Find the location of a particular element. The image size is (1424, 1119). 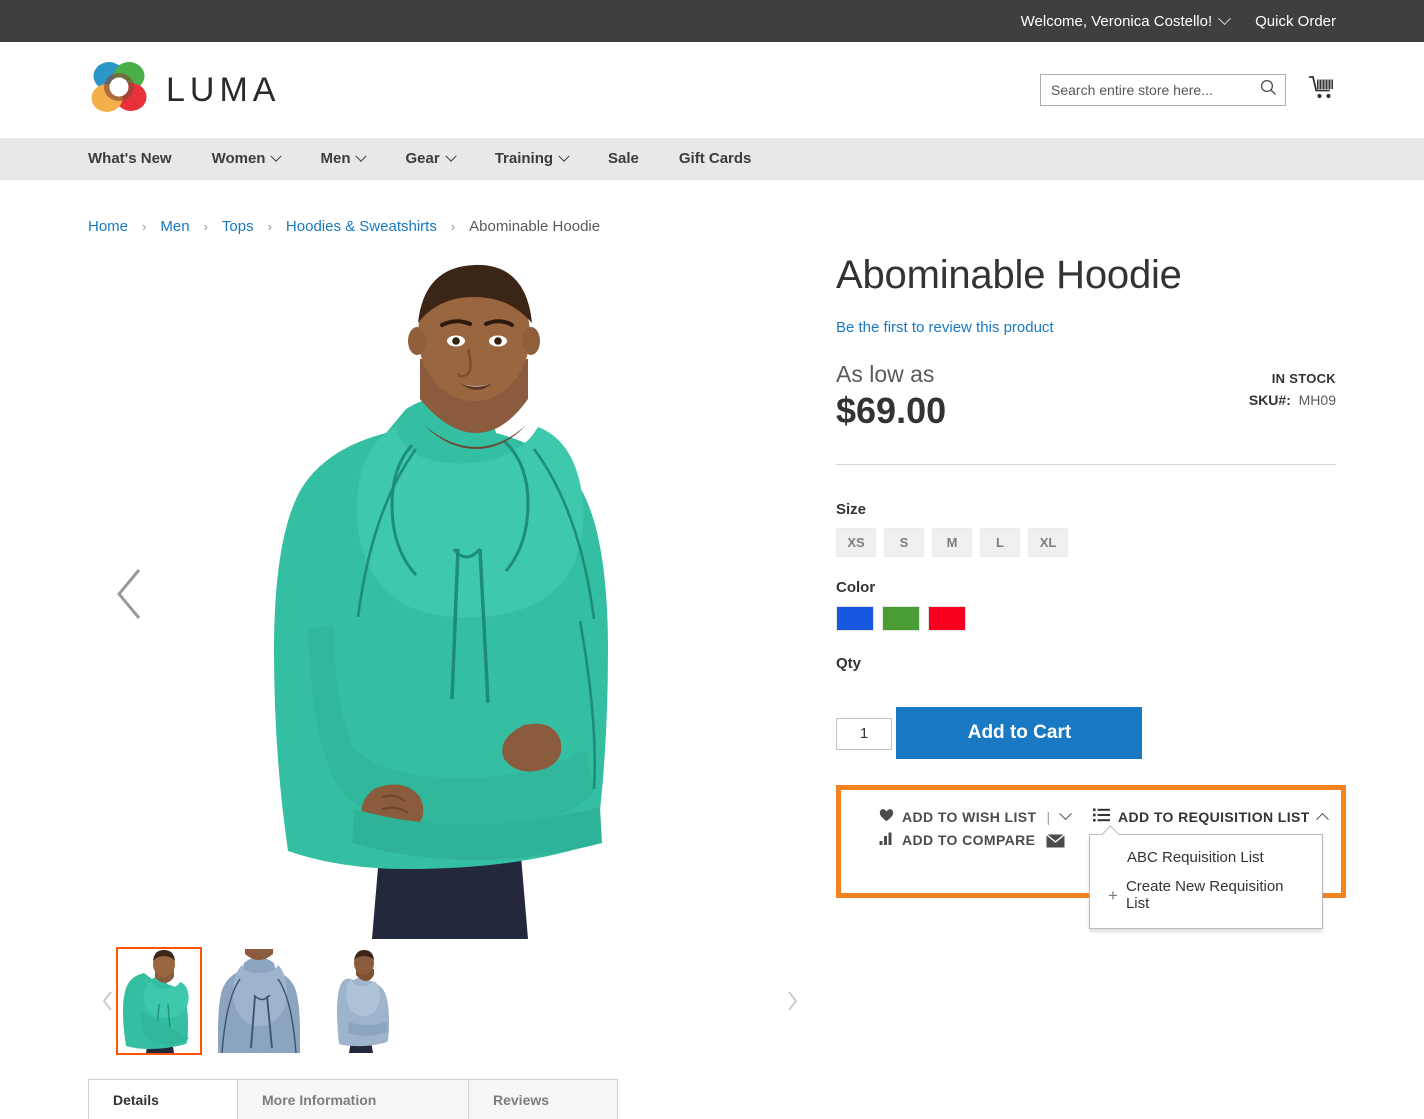

sku-label: SKU#: is located at coordinates (1269, 400).